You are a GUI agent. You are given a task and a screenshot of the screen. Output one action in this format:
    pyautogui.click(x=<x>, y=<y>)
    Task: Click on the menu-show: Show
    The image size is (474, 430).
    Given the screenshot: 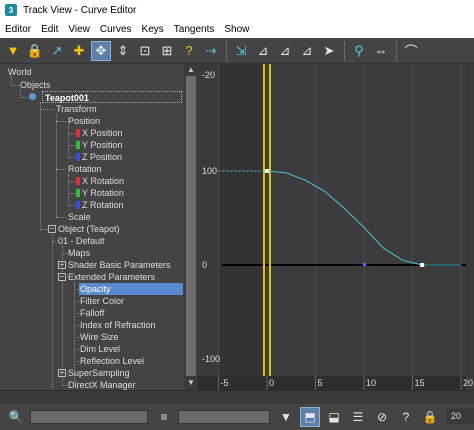 What is the action you would take?
    pyautogui.click(x=236, y=29)
    